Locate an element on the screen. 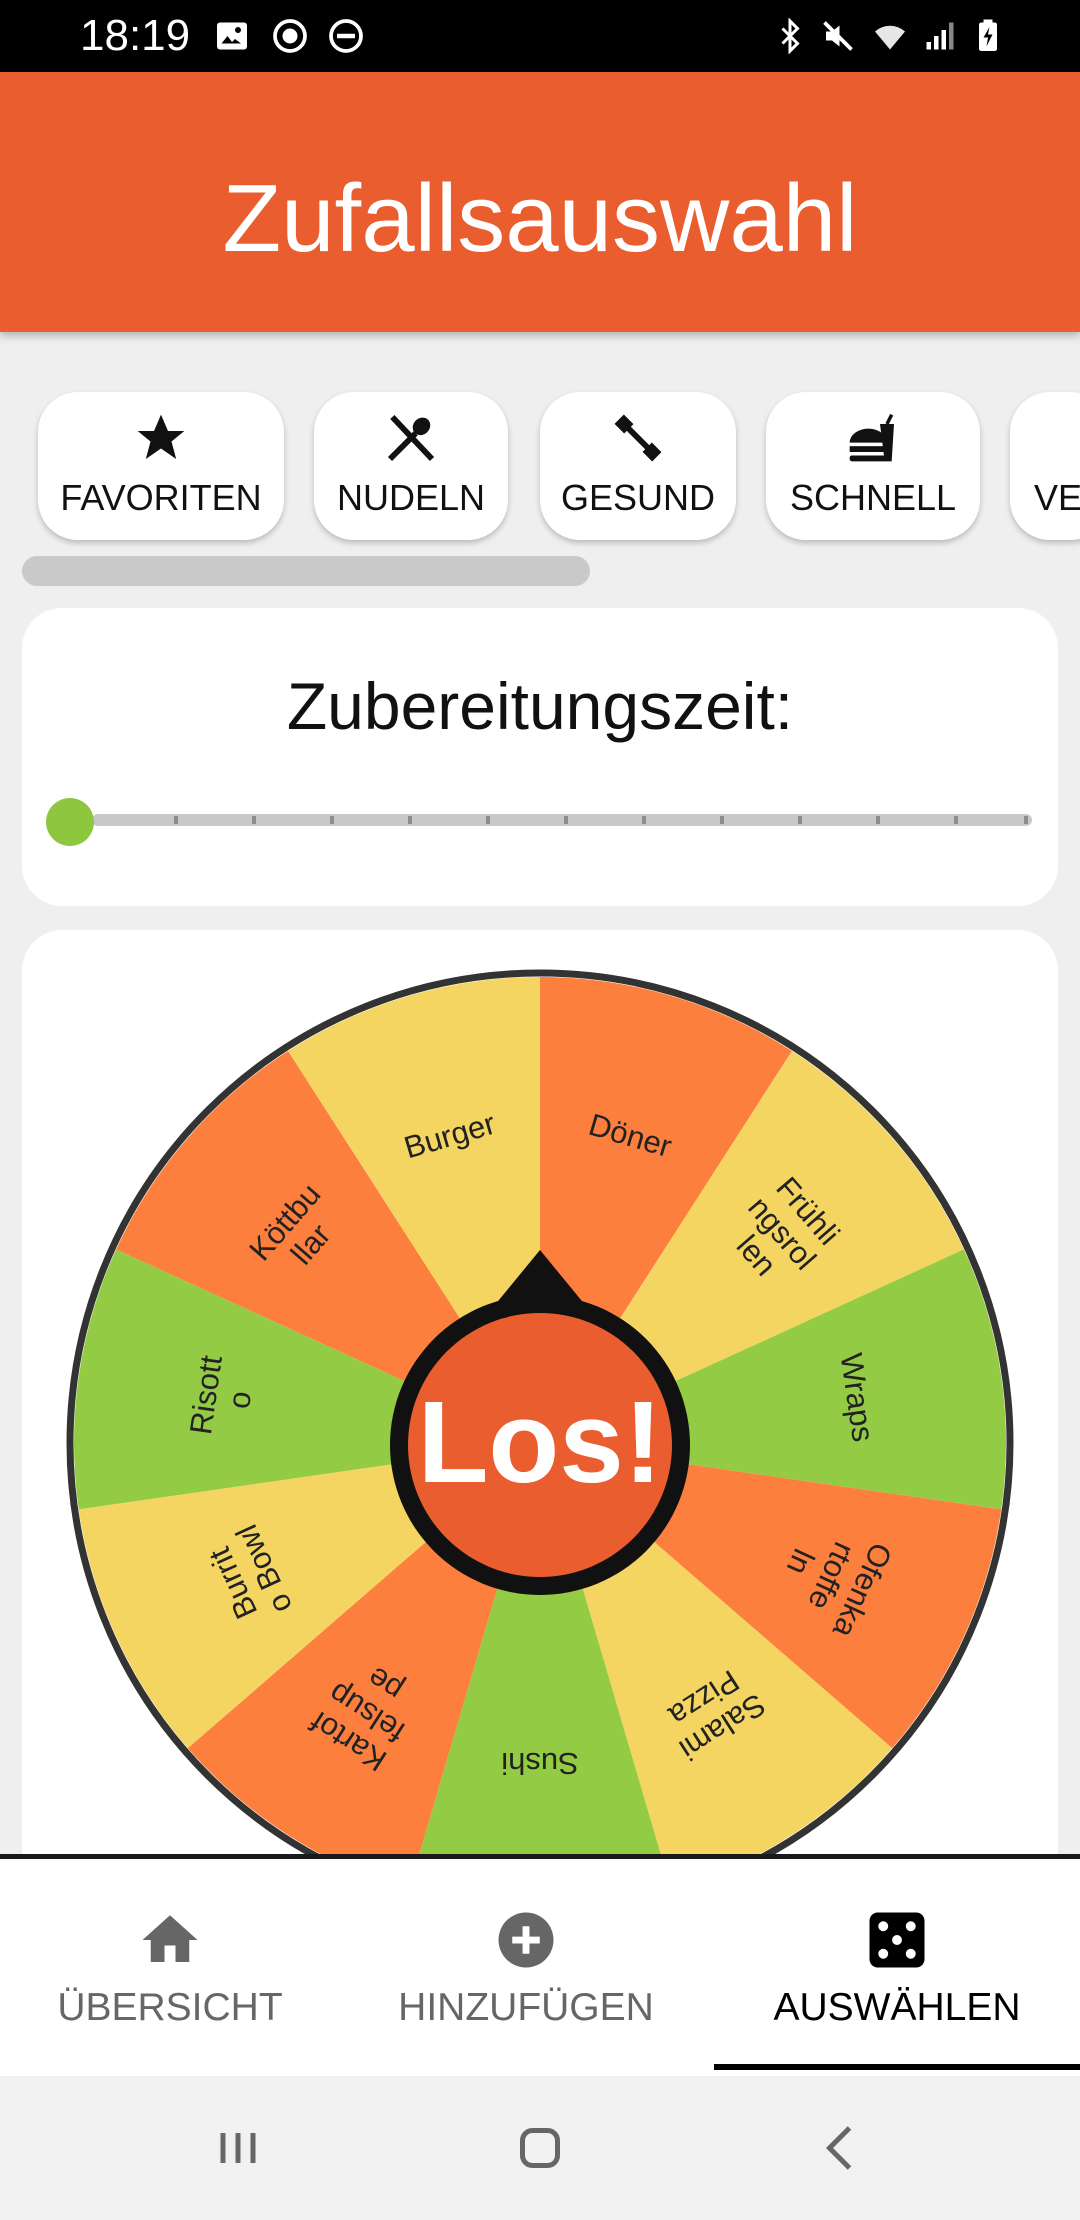 The height and width of the screenshot is (2220, 1080). nav-item-uebersicht: ÜBERSICHT is located at coordinates (170, 1970).